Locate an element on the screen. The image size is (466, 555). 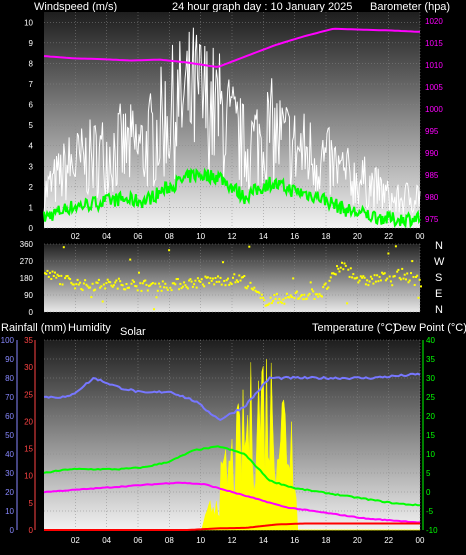
compass-label-e: E is located at coordinates (439, 294).